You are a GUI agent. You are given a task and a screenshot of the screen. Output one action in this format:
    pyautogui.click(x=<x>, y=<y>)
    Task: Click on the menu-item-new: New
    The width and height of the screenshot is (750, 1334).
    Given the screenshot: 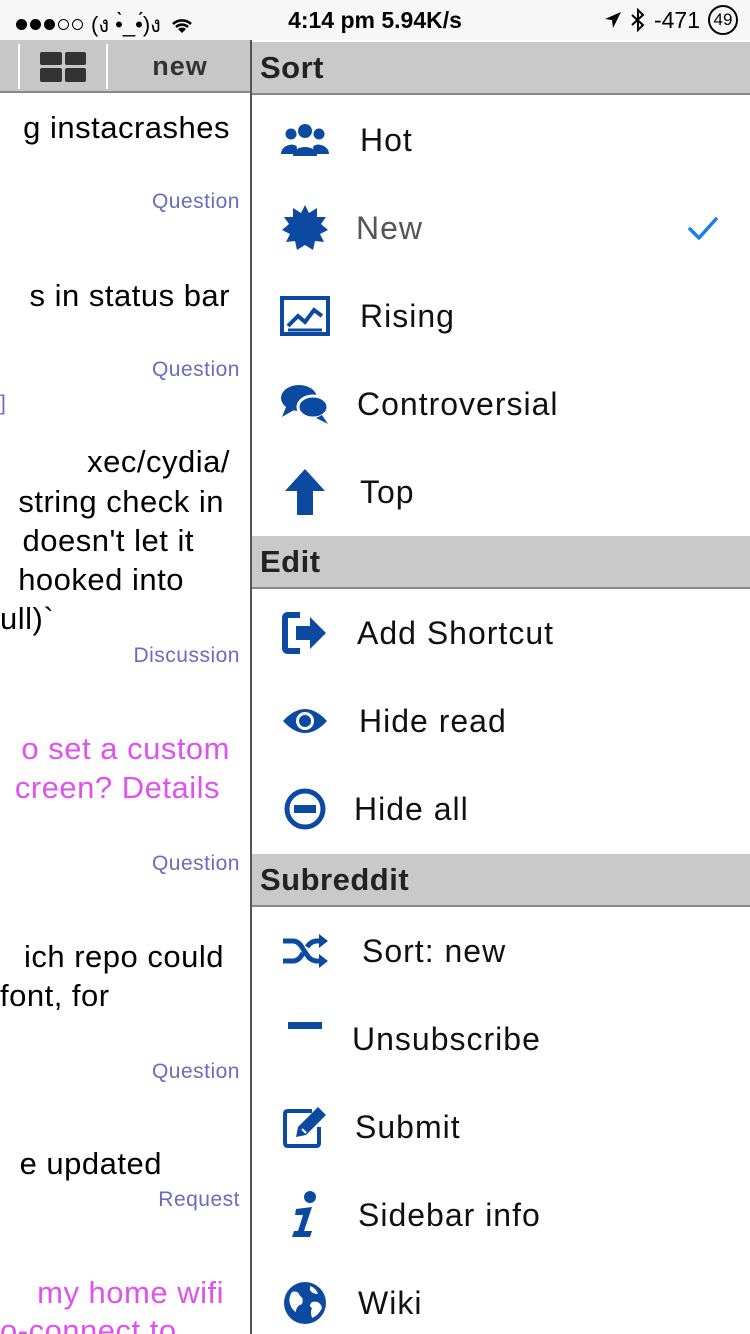 What is the action you would take?
    pyautogui.click(x=501, y=228)
    